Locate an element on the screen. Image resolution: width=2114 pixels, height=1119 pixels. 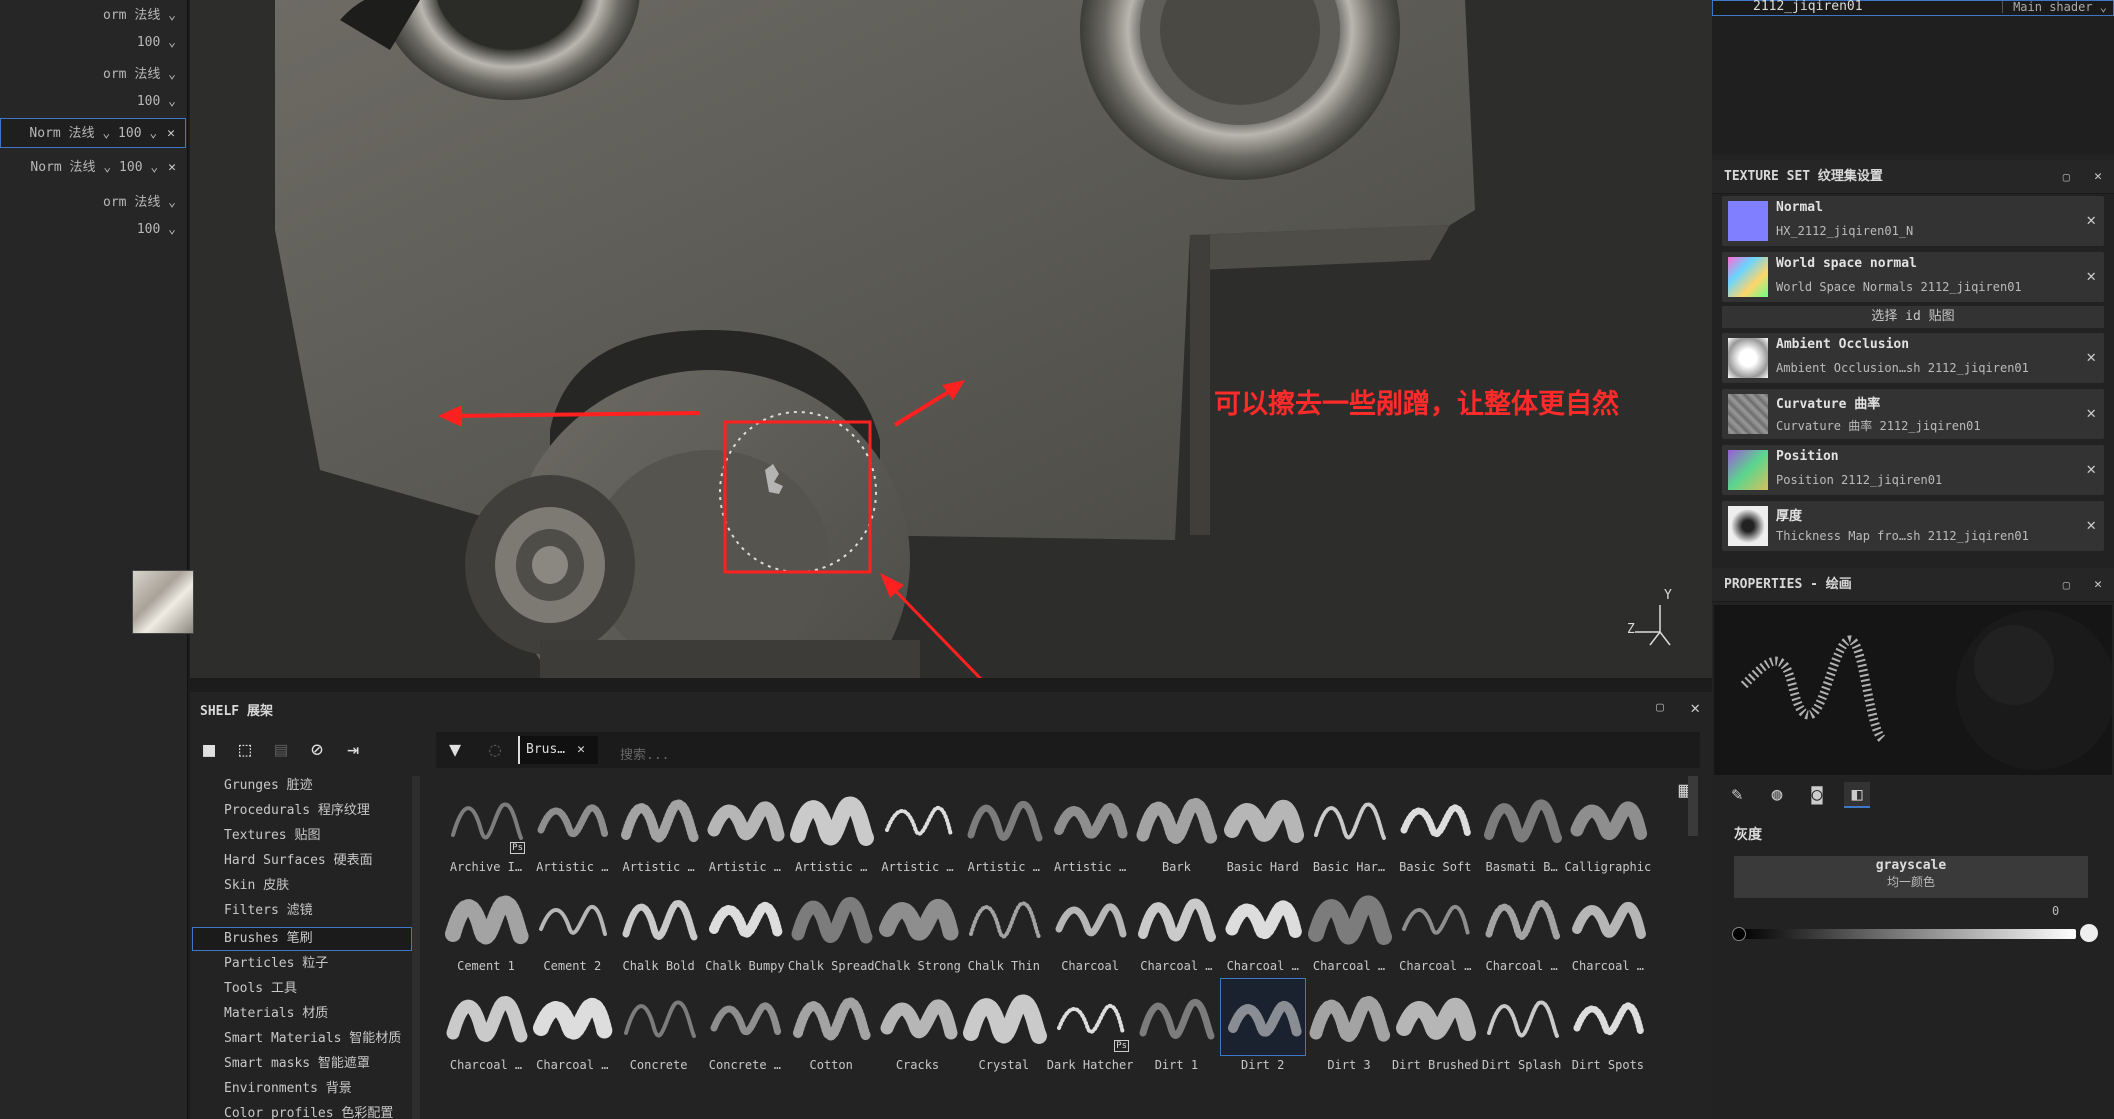
filter-icon: ▼ is located at coordinates (455, 749).